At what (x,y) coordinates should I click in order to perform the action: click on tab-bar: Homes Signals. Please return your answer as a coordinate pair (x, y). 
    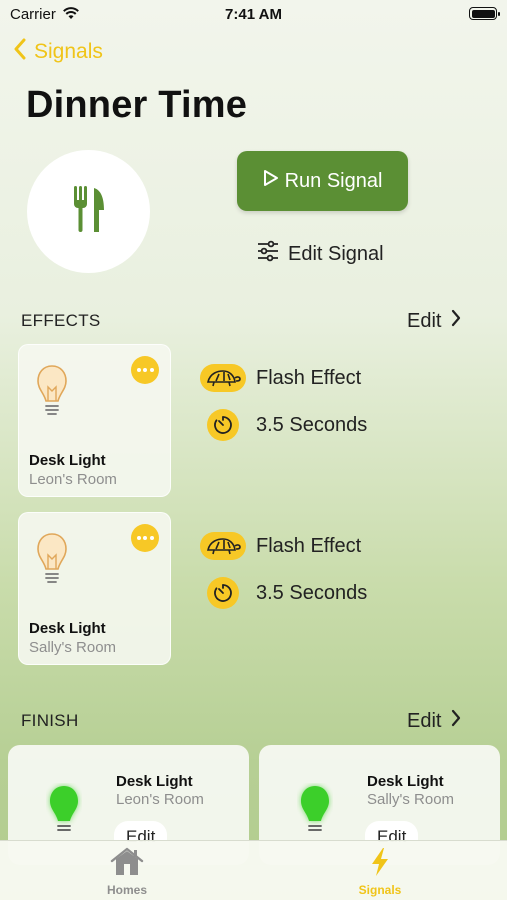
    Looking at the image, I should click on (253, 870).